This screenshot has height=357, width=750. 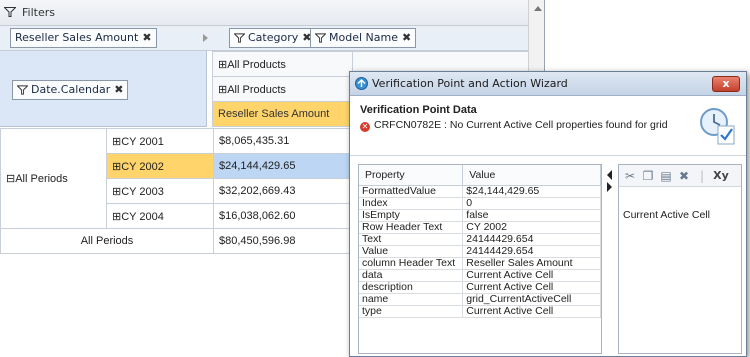 I want to click on paste-icon: ▤, so click(x=666, y=176).